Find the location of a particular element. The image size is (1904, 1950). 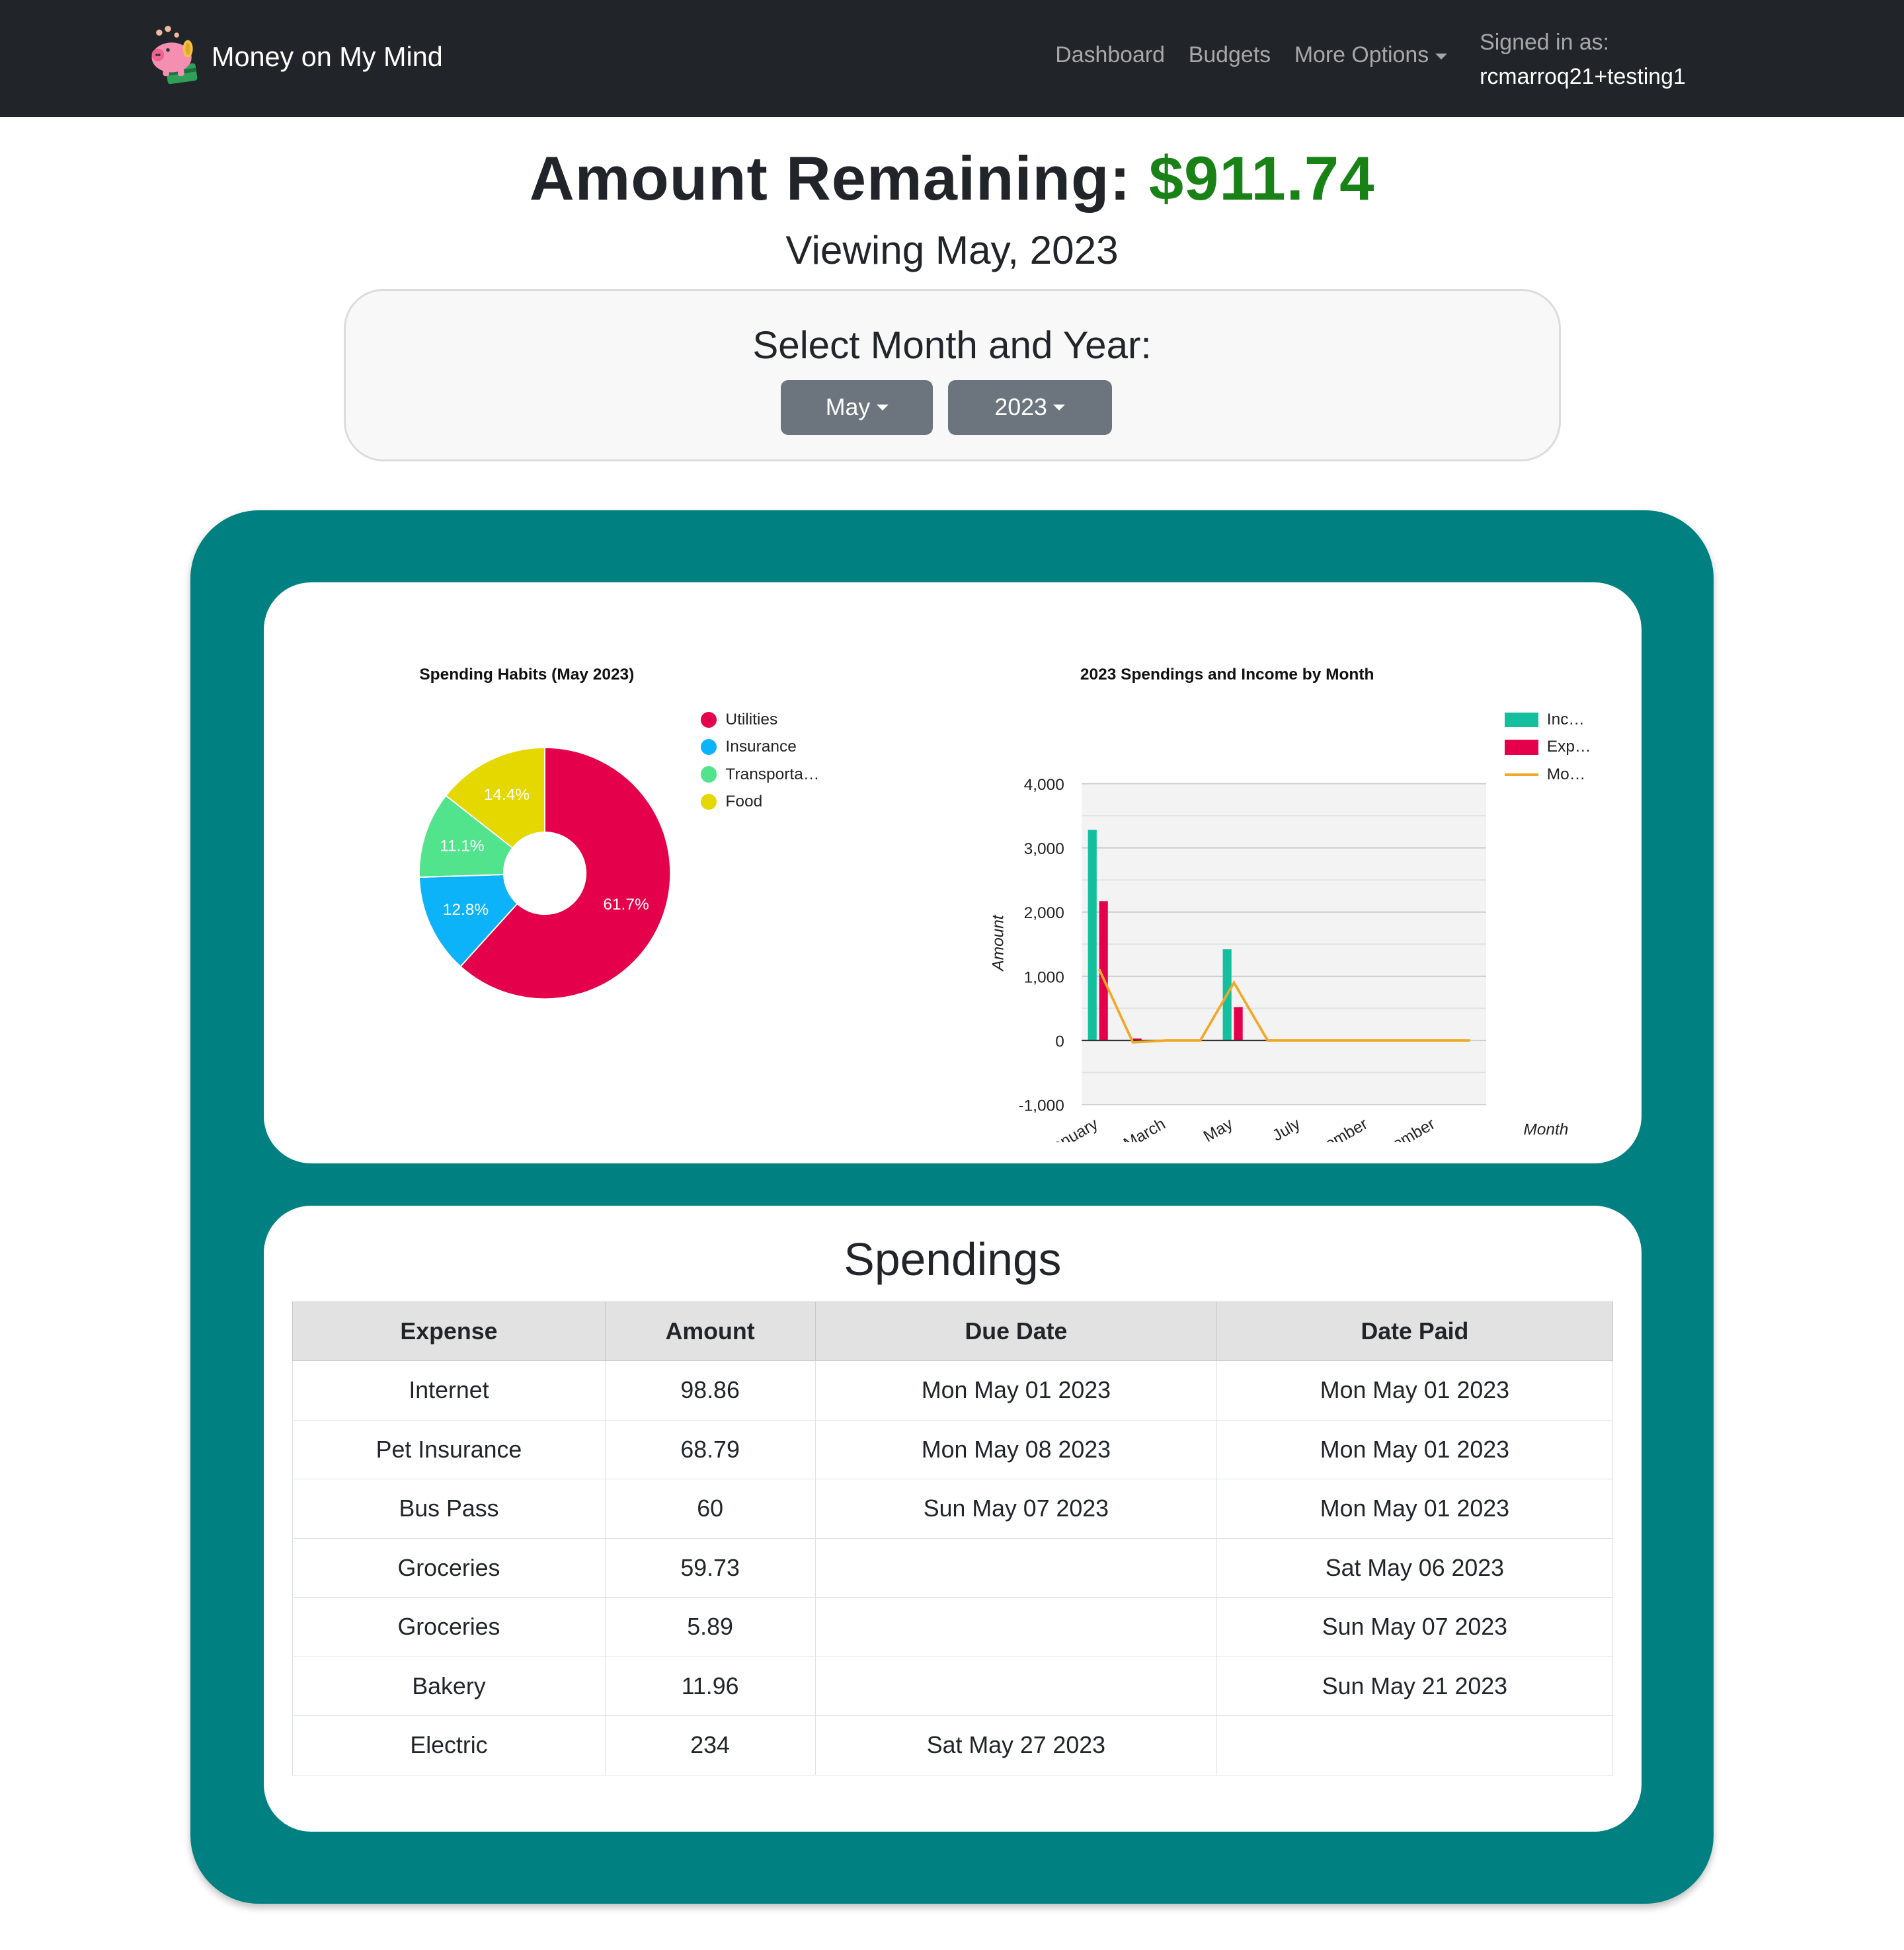

pie-slice-label: 14.4% is located at coordinates (507, 795).